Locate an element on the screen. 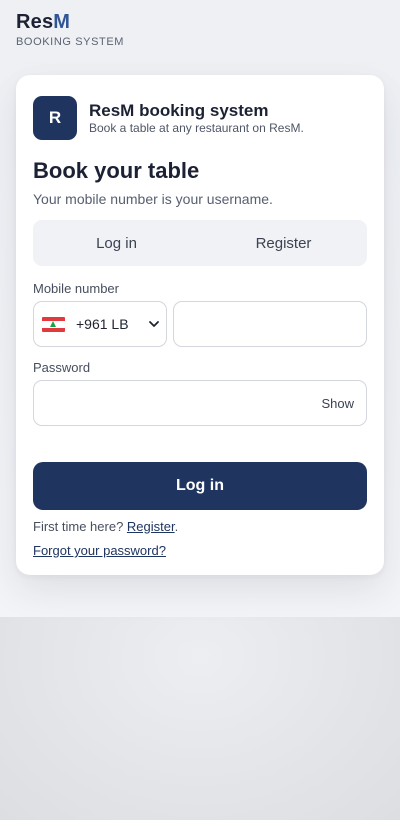  forgot-password-link: Forgot your password? is located at coordinates (99, 550).